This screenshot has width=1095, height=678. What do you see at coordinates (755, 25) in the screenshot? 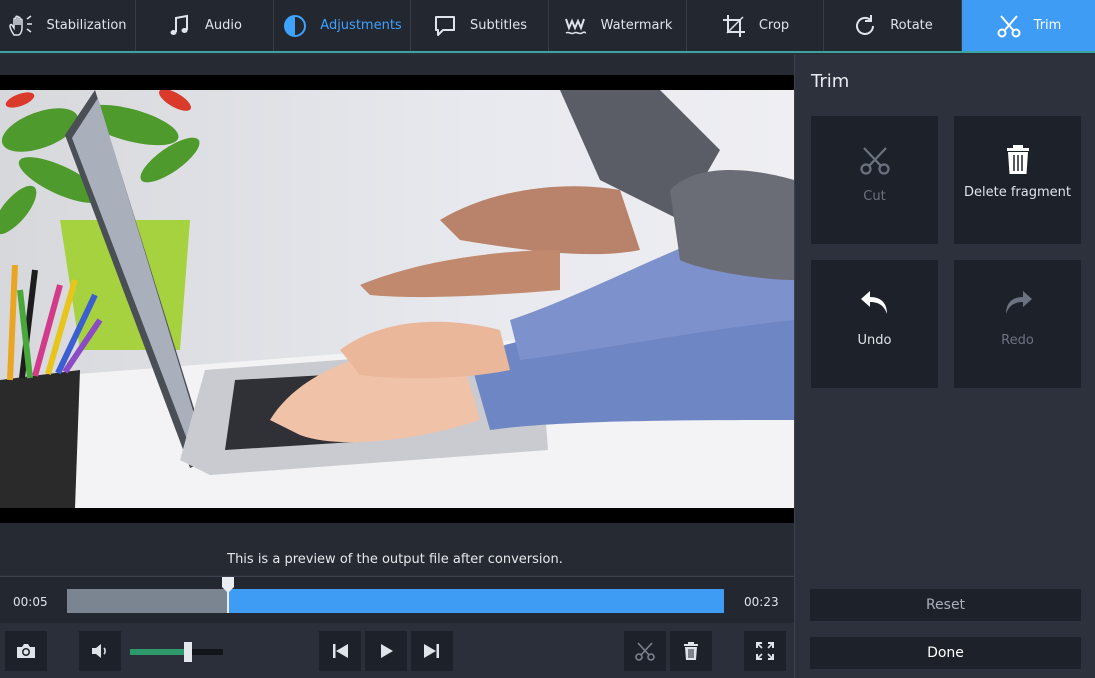
I see `tab-crop: Crop` at bounding box center [755, 25].